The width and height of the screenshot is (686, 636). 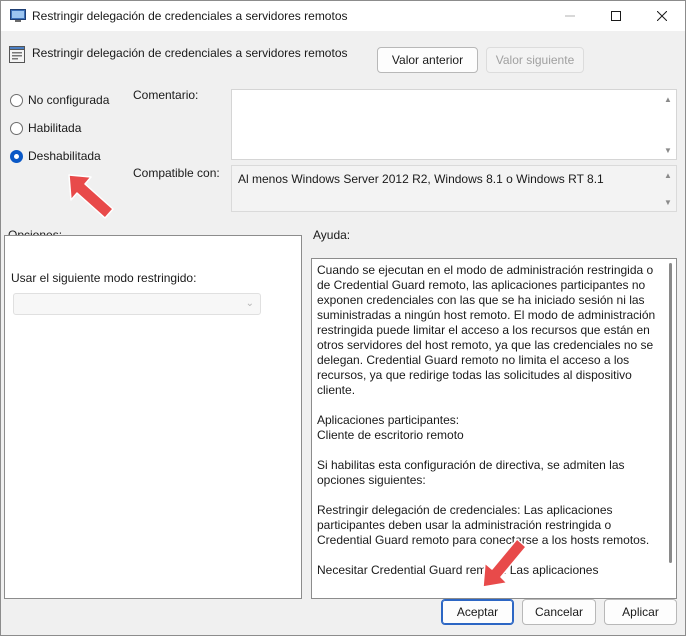 What do you see at coordinates (249, 303) in the screenshot?
I see `chevron-down-icon: ⌄` at bounding box center [249, 303].